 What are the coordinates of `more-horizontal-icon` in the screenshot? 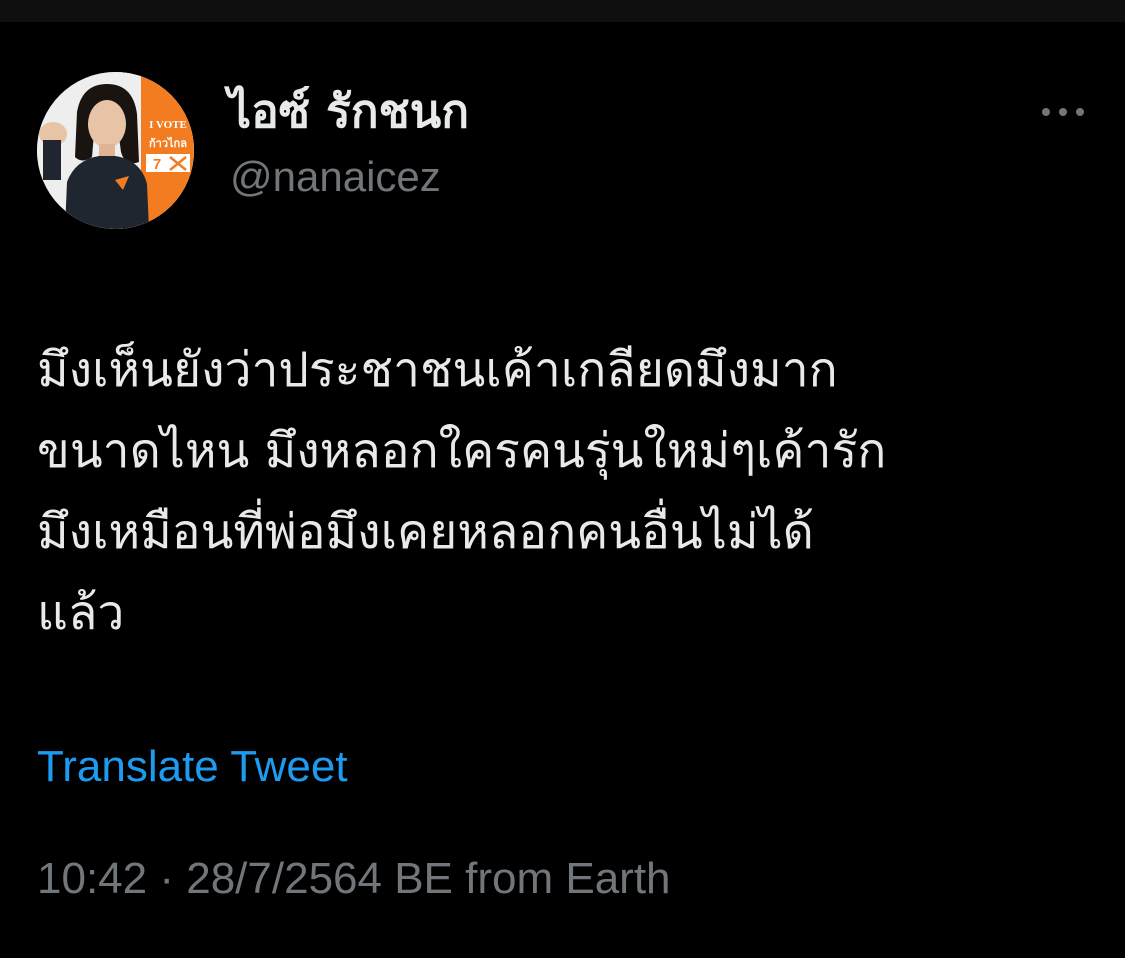 It's located at (1063, 112).